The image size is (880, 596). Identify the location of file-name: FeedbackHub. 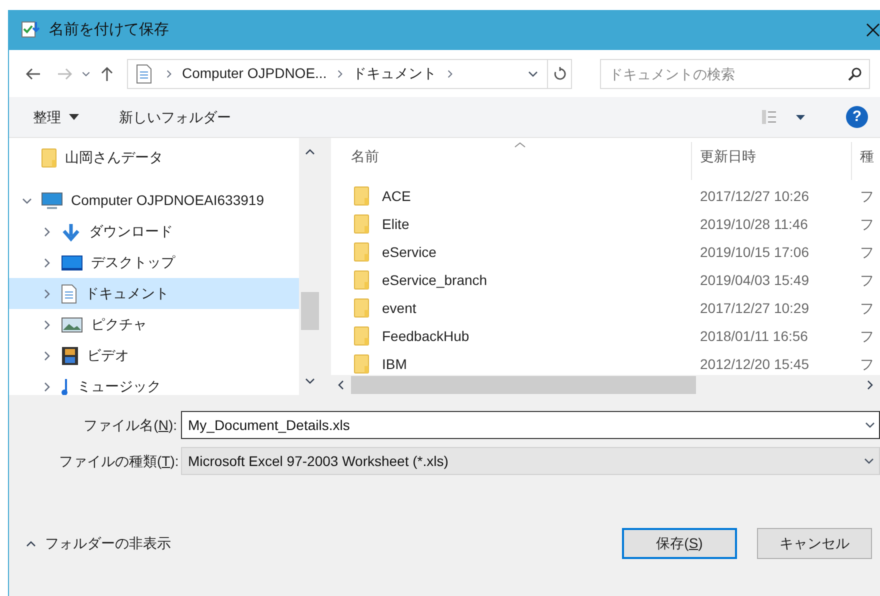
(426, 336).